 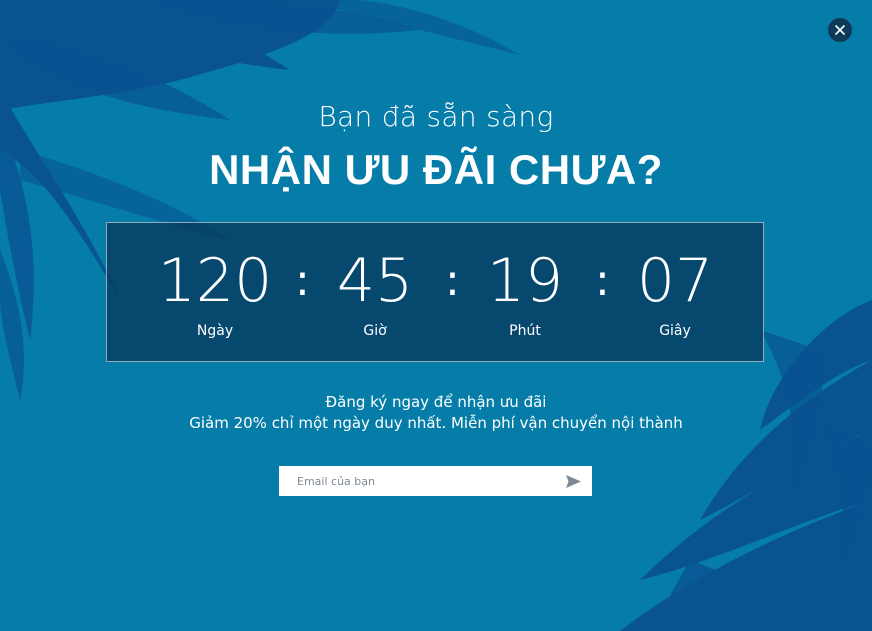 I want to click on countdown-minutes-label: Phút, so click(x=525, y=331).